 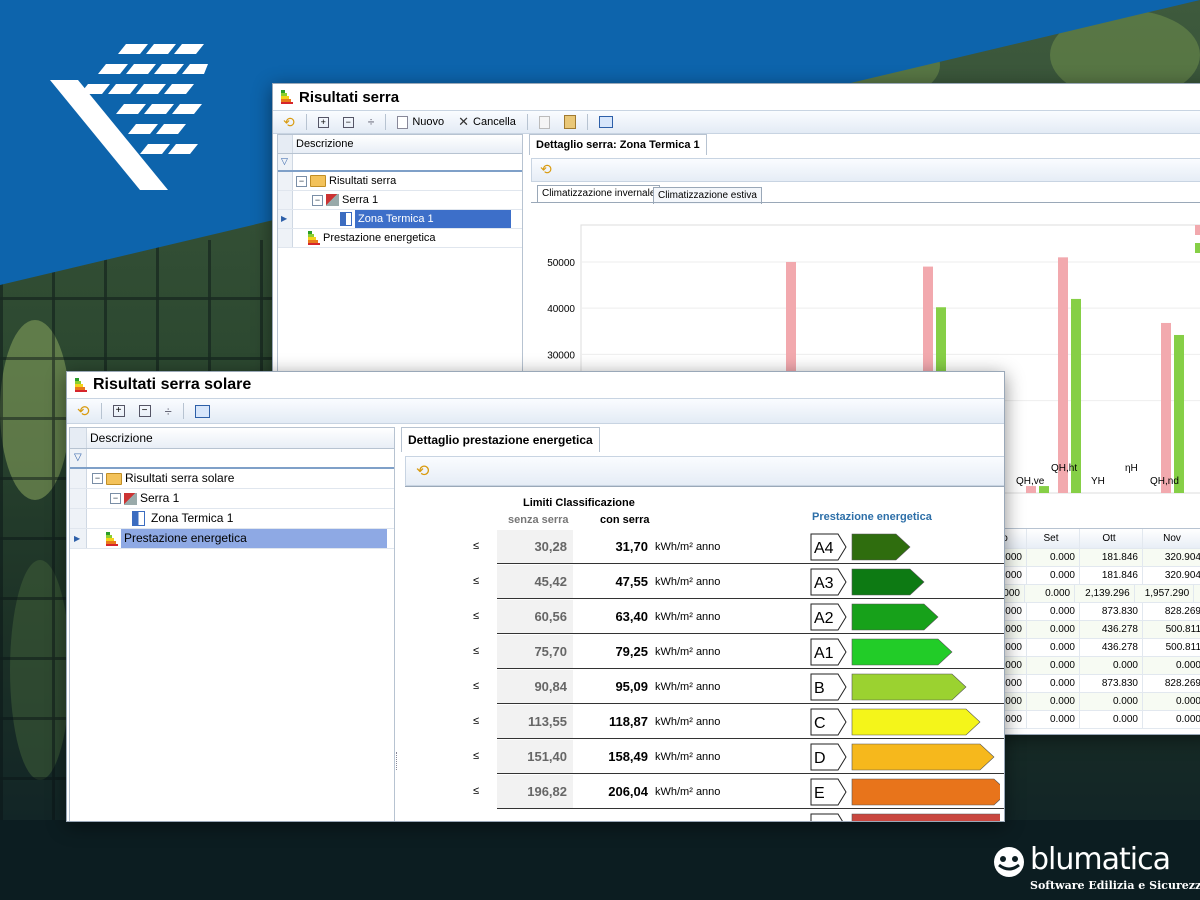 I want to click on grid-header-row: o Set Ott Nov, so click(x=1094, y=539).